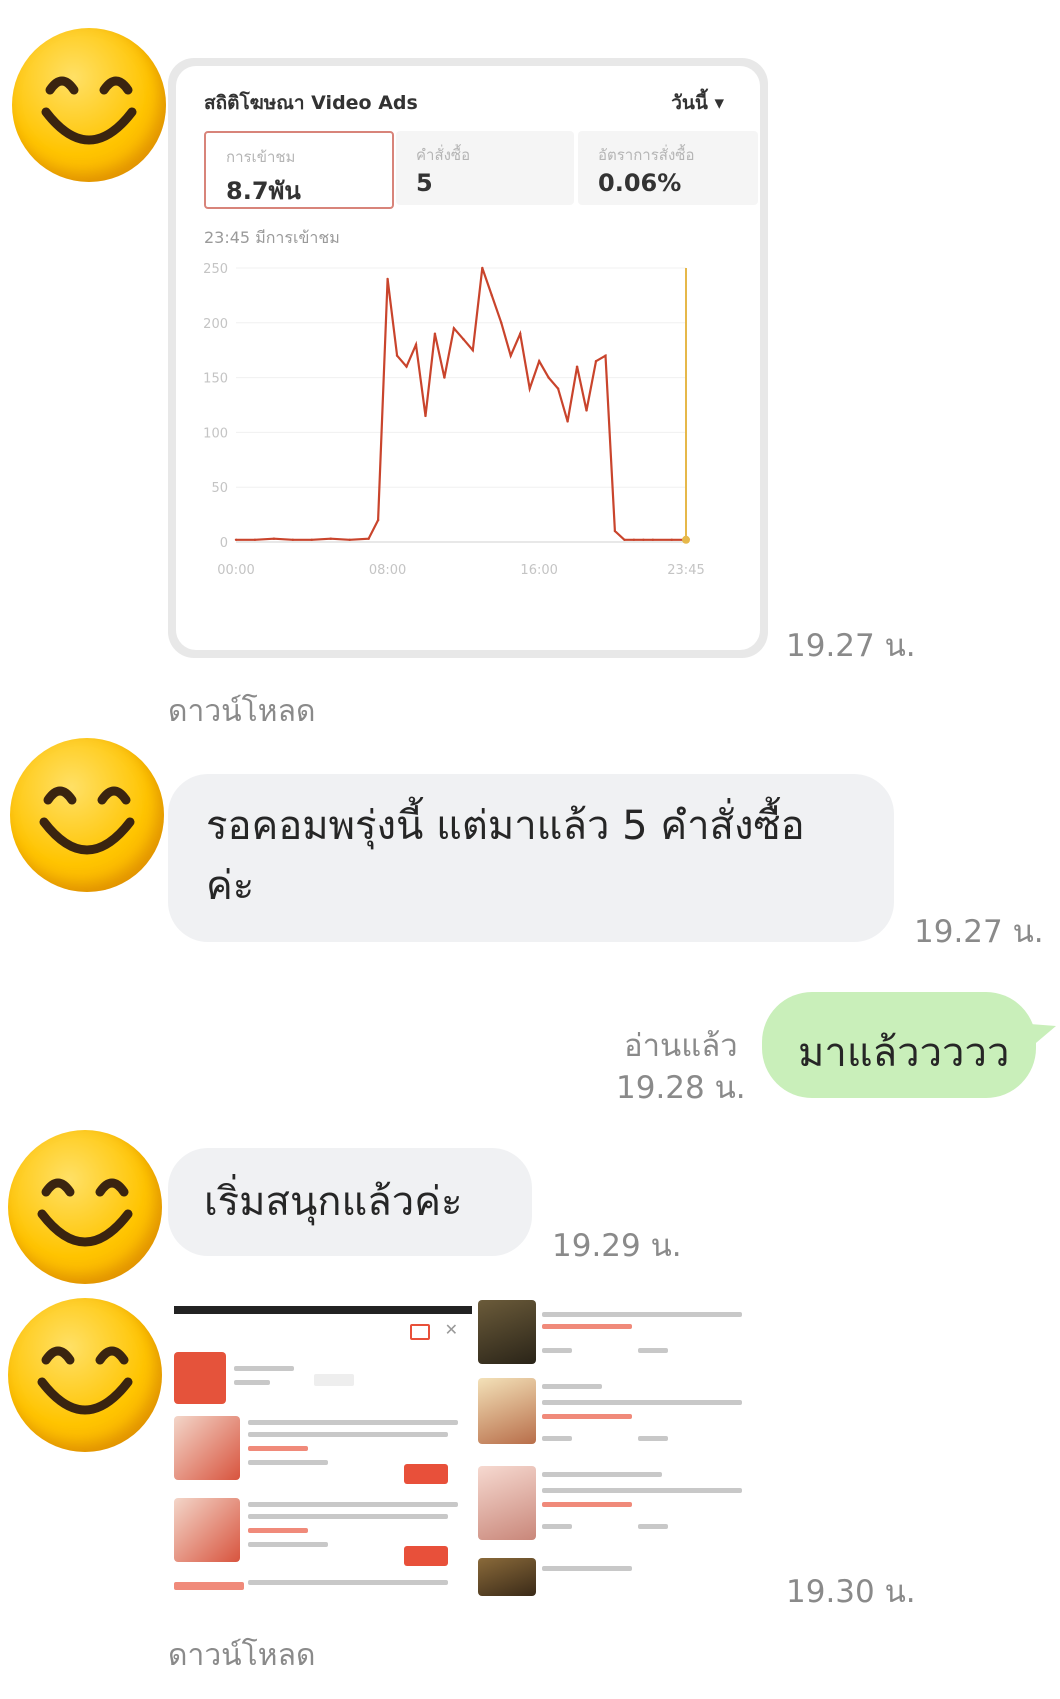 This screenshot has height=1699, width=1060. Describe the element at coordinates (646, 155) in the screenshot. I see `kpi-label: อัตราการสั่งซื้อ` at that location.